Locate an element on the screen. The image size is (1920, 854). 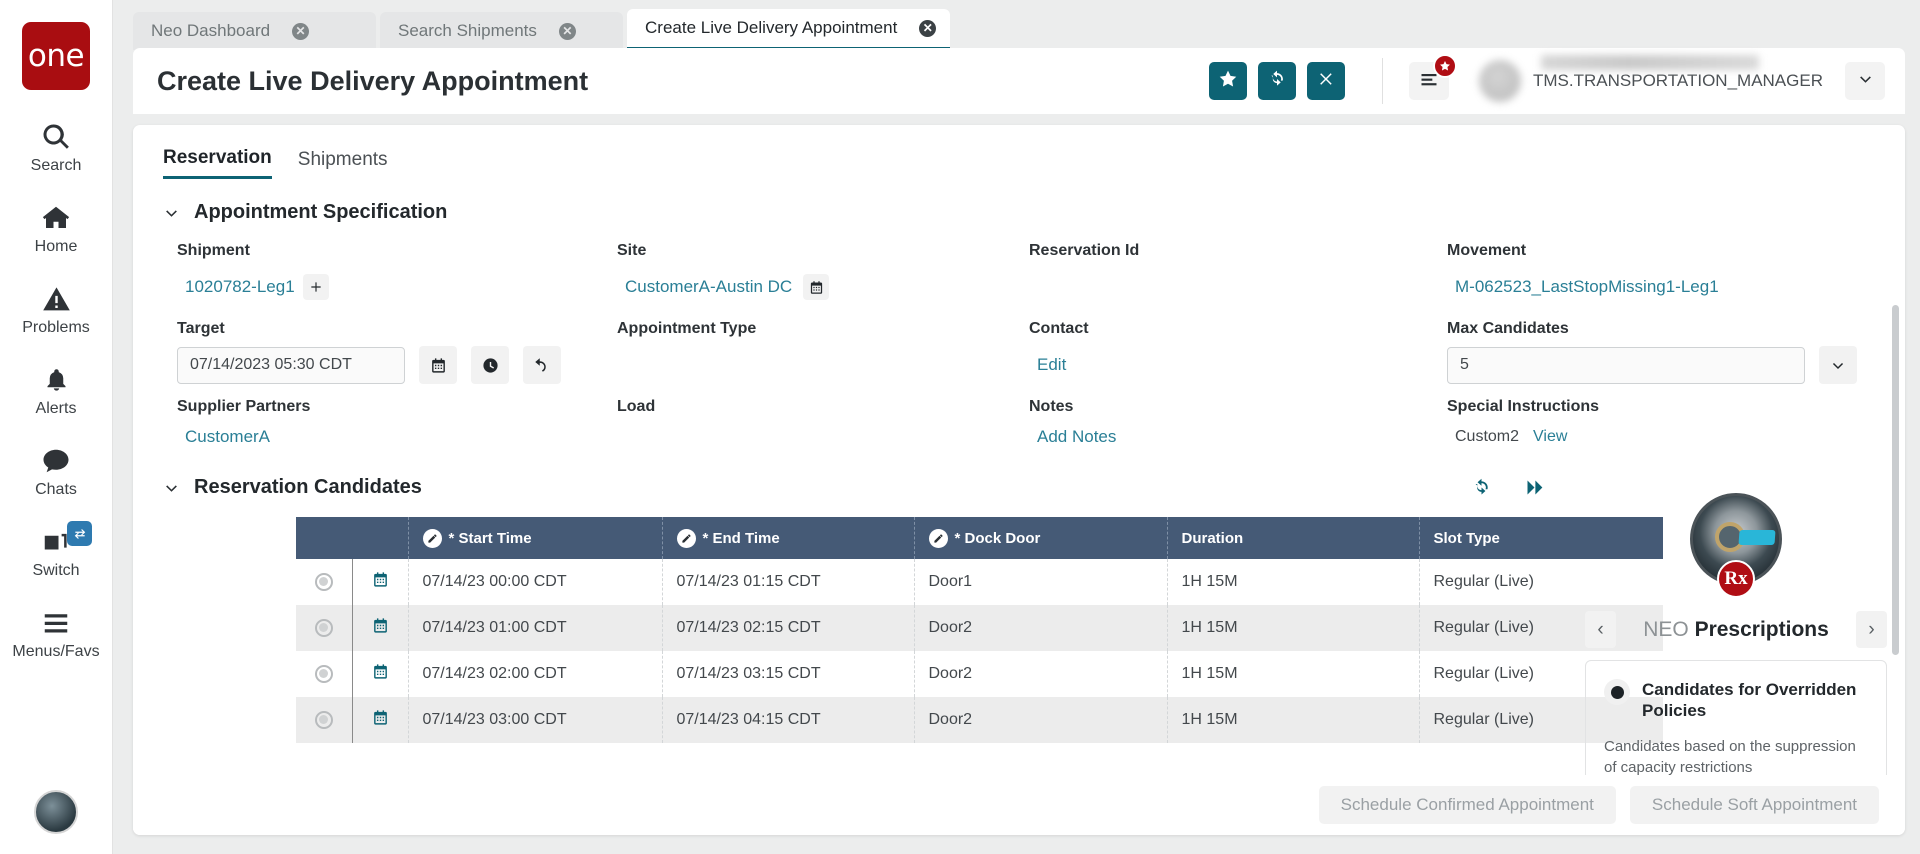
field-label: Notes is located at coordinates (1051, 406).